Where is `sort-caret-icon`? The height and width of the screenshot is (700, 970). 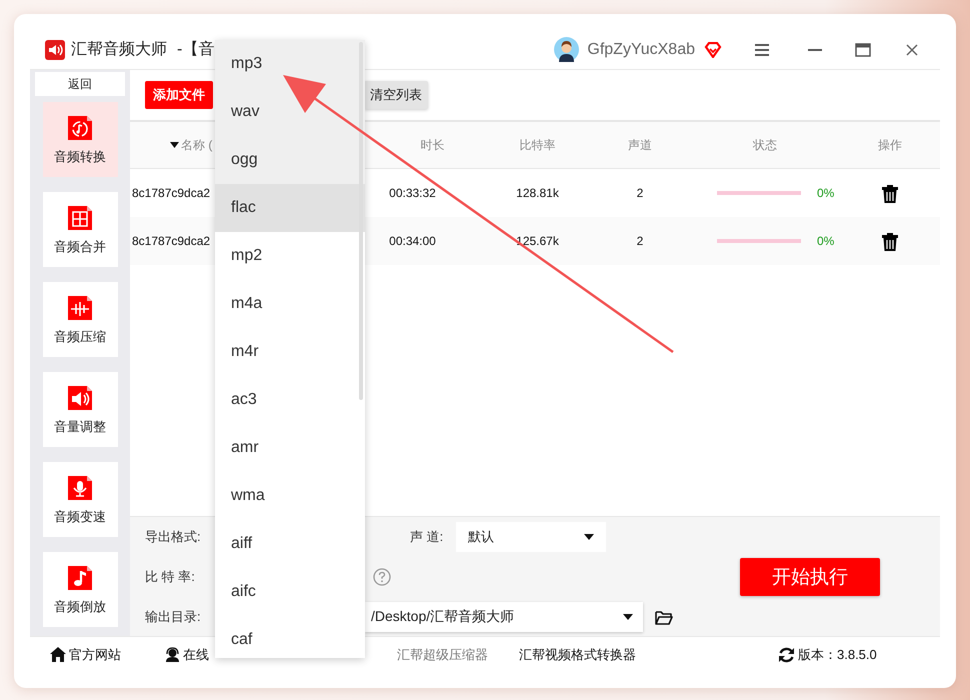
sort-caret-icon is located at coordinates (174, 145).